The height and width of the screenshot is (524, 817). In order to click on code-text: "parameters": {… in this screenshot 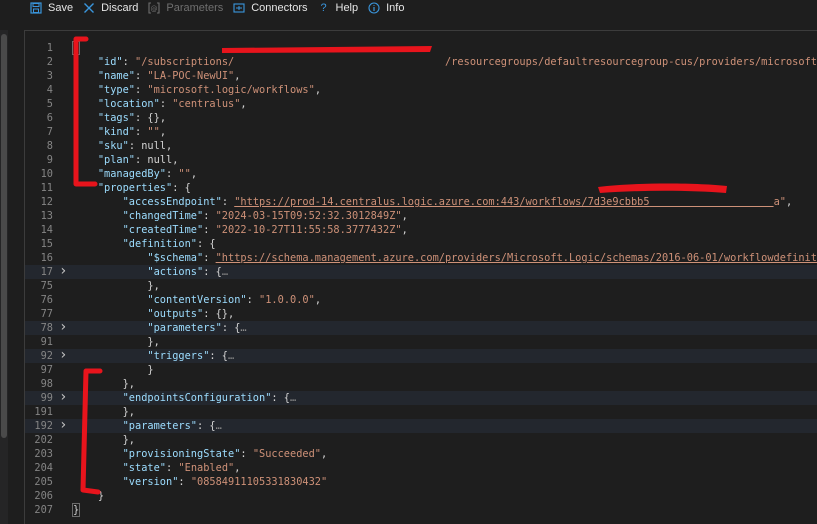, I will do `click(147, 426)`.